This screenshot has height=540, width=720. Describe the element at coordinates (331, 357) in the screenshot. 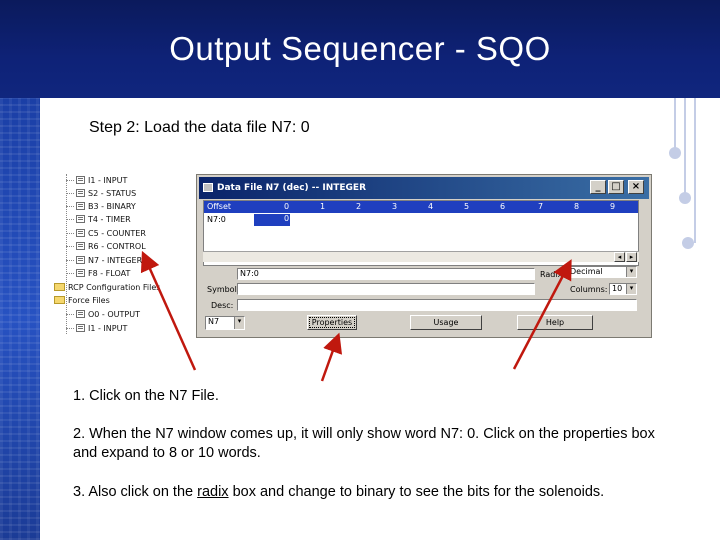

I see `arrow-to-properties` at that location.